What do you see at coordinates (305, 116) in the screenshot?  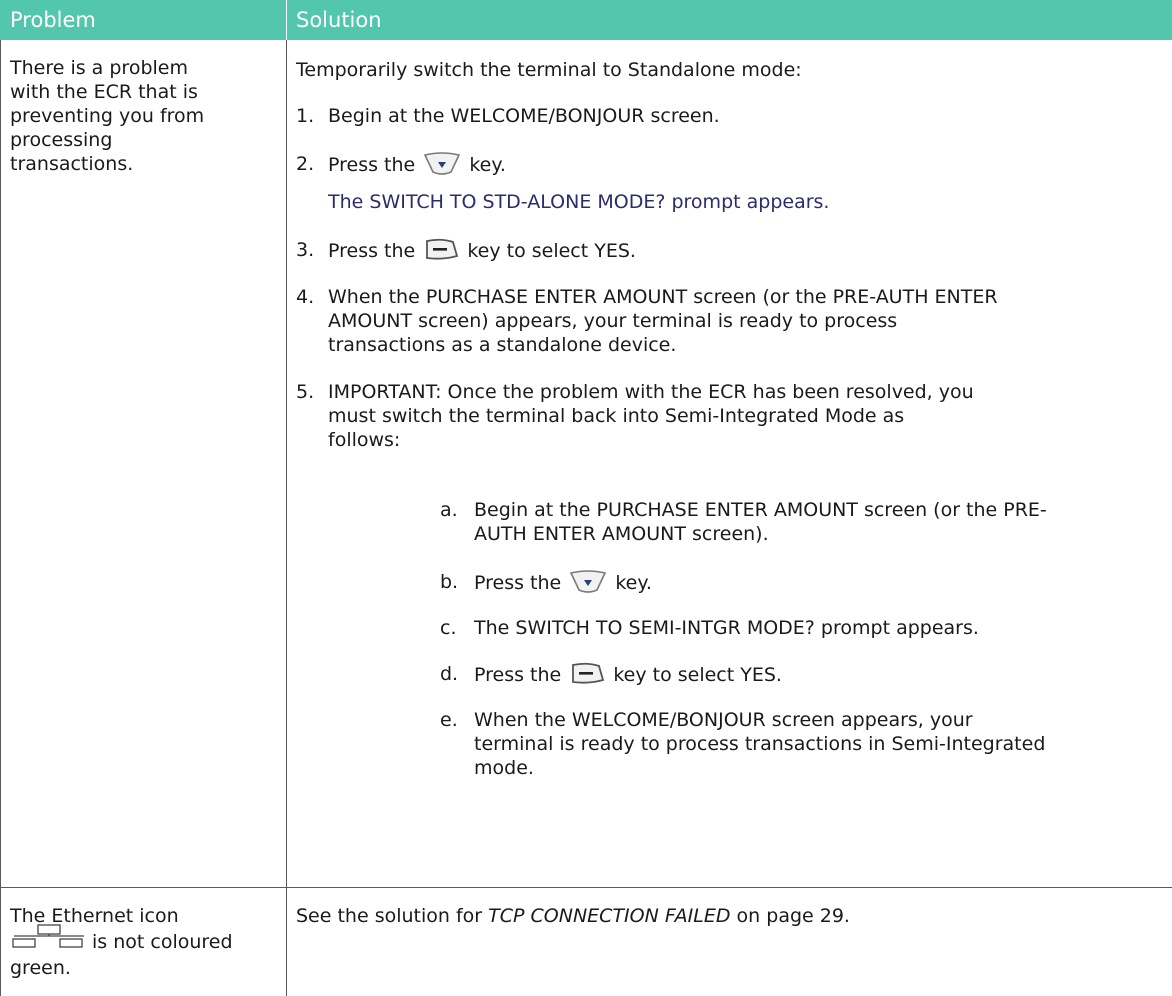 I see `step-number: 1.` at bounding box center [305, 116].